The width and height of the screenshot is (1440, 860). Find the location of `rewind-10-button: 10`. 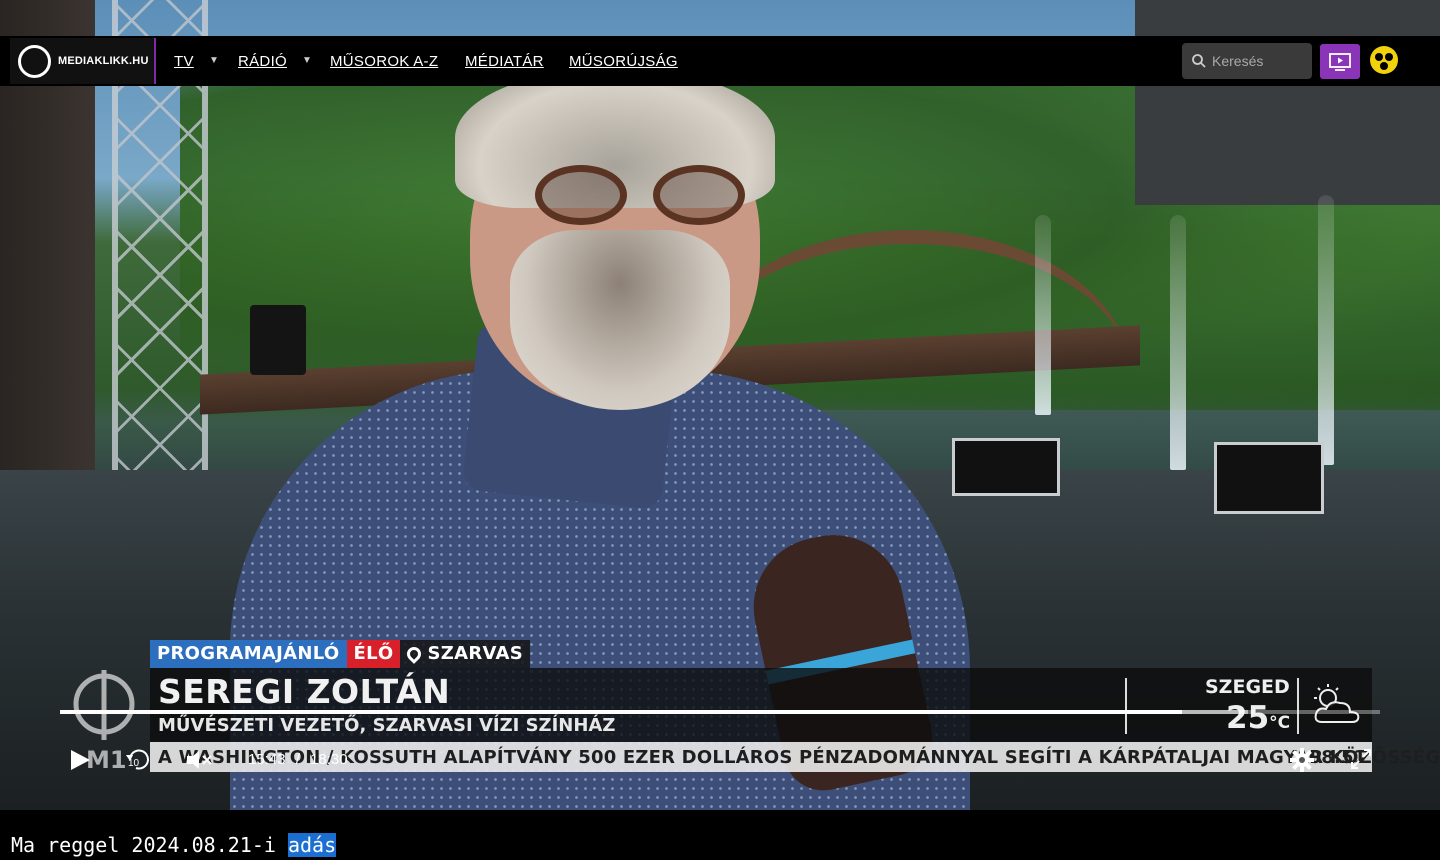

rewind-10-button: 10 is located at coordinates (138, 760).